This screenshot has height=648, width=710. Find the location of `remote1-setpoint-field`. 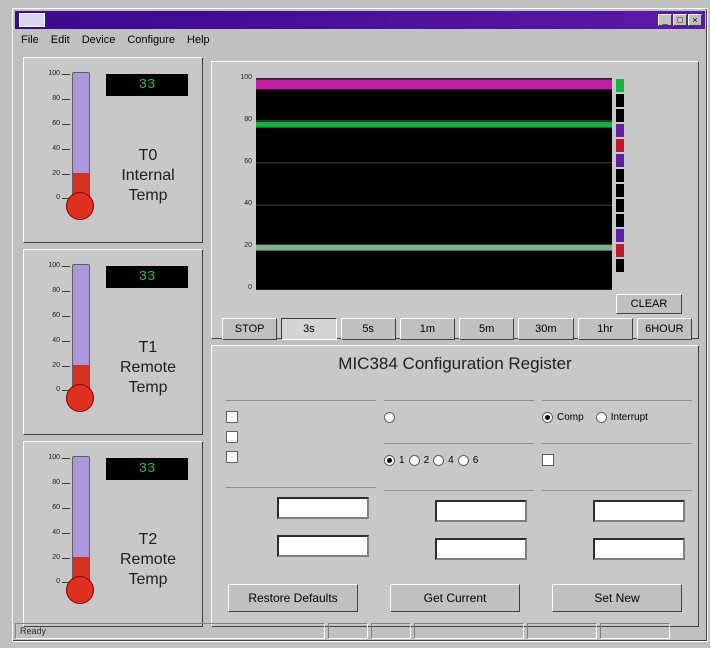

remote1-setpoint-field is located at coordinates (481, 511).